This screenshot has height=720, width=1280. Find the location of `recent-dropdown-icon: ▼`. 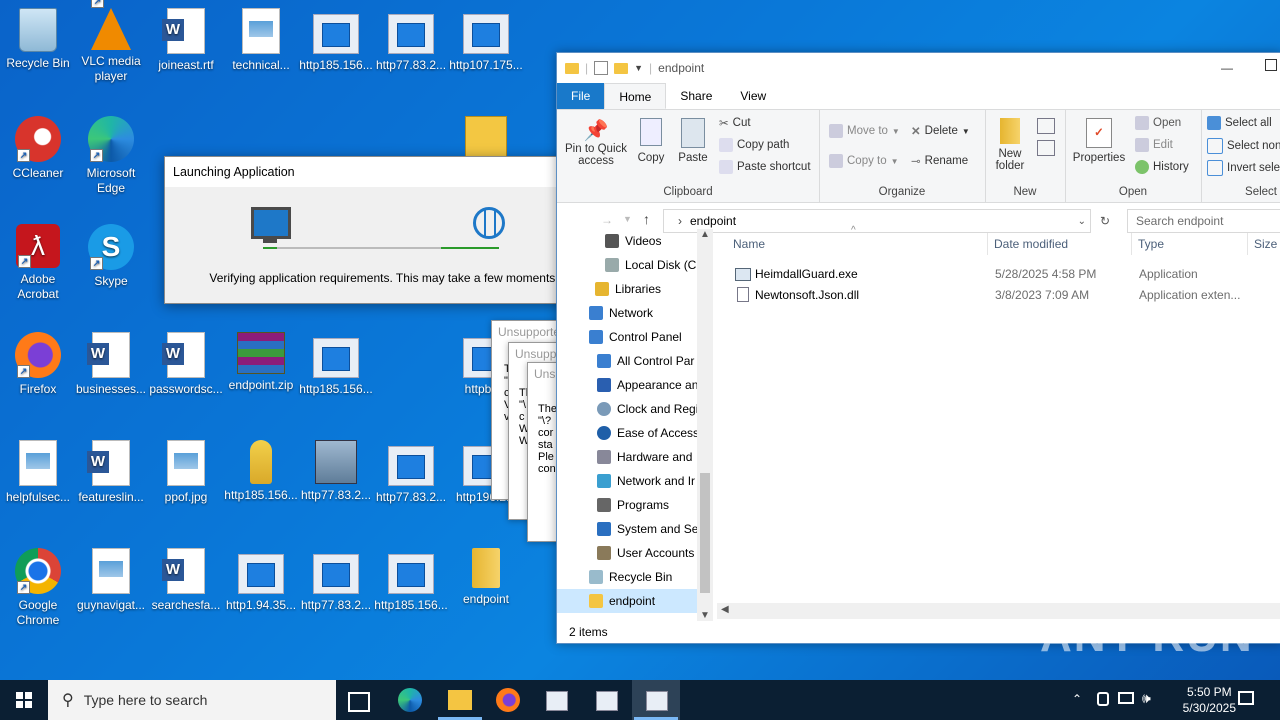

recent-dropdown-icon: ▼ is located at coordinates (627, 219).